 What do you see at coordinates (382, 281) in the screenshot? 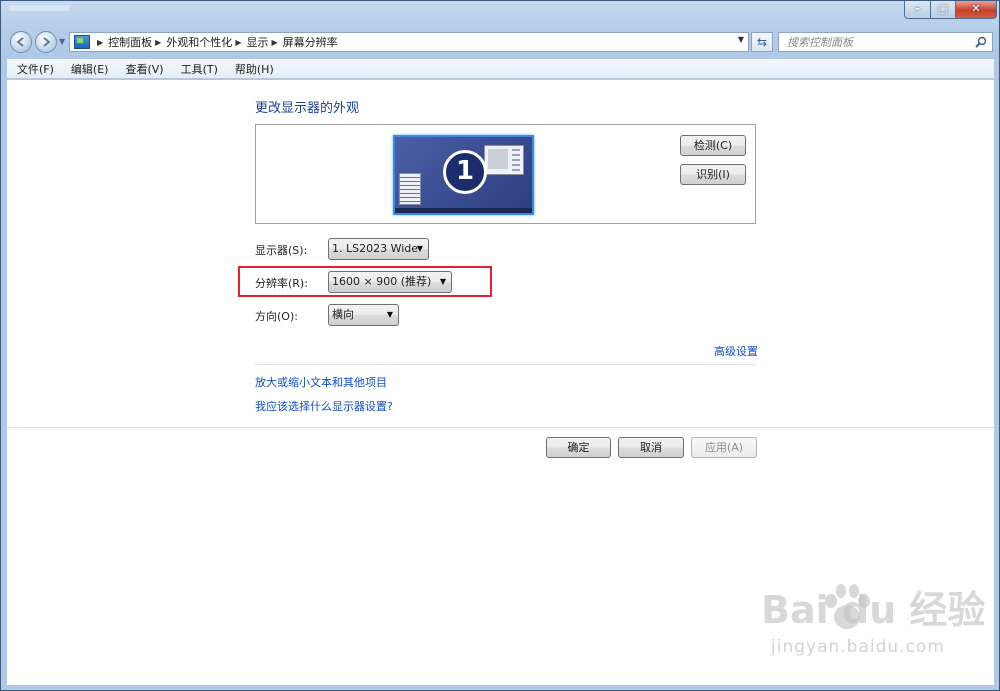
I see `resolution-select-value: 1600 × 900 (推荐)` at bounding box center [382, 281].